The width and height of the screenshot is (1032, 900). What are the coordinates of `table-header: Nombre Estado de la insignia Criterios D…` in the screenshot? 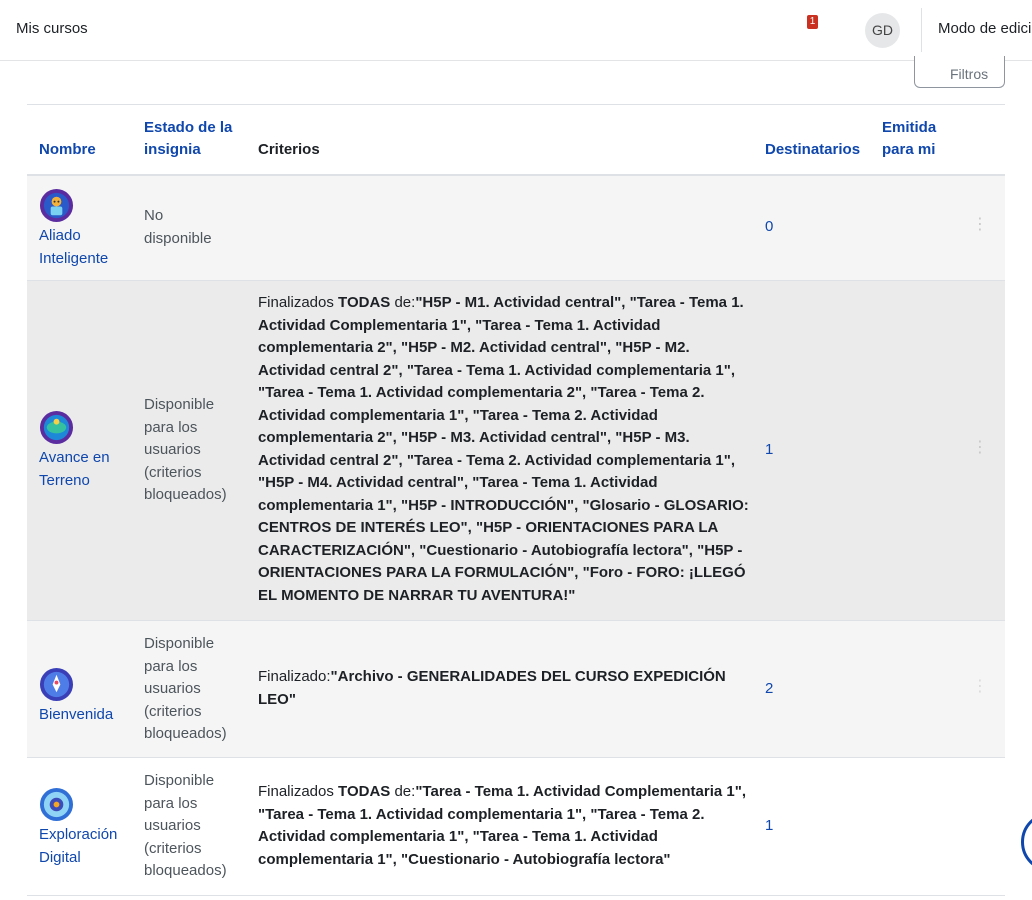 It's located at (516, 140).